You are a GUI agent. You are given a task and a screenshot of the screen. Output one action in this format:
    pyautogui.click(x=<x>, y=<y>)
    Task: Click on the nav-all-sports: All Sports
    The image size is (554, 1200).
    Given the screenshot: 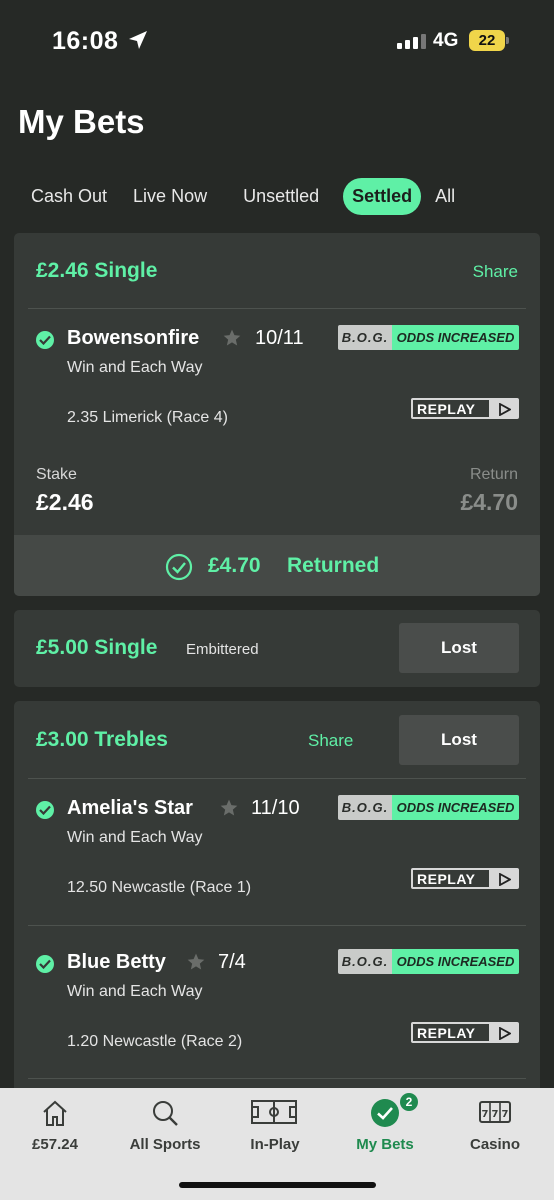 What is the action you would take?
    pyautogui.click(x=165, y=1128)
    